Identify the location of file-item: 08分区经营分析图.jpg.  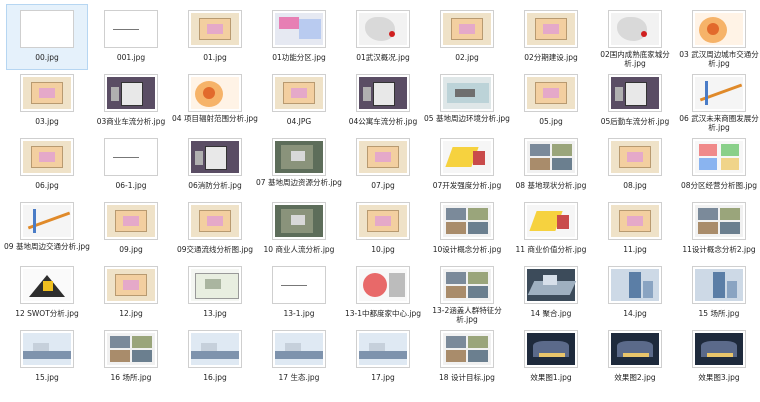
(719, 166).